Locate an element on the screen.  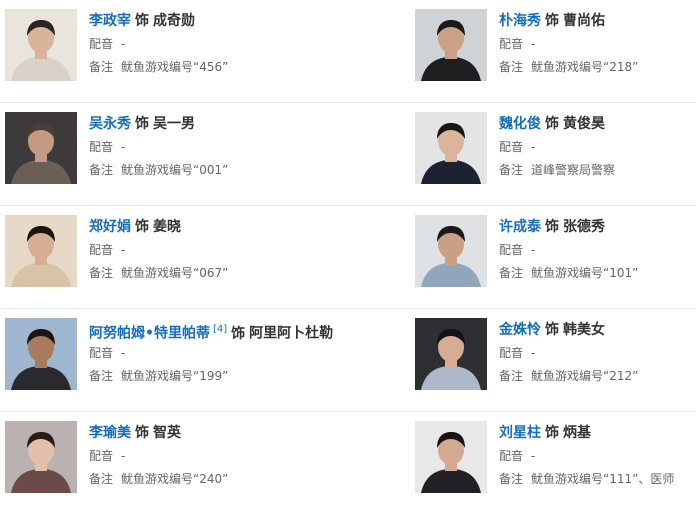
reference-link: [4] is located at coordinates (220, 329).